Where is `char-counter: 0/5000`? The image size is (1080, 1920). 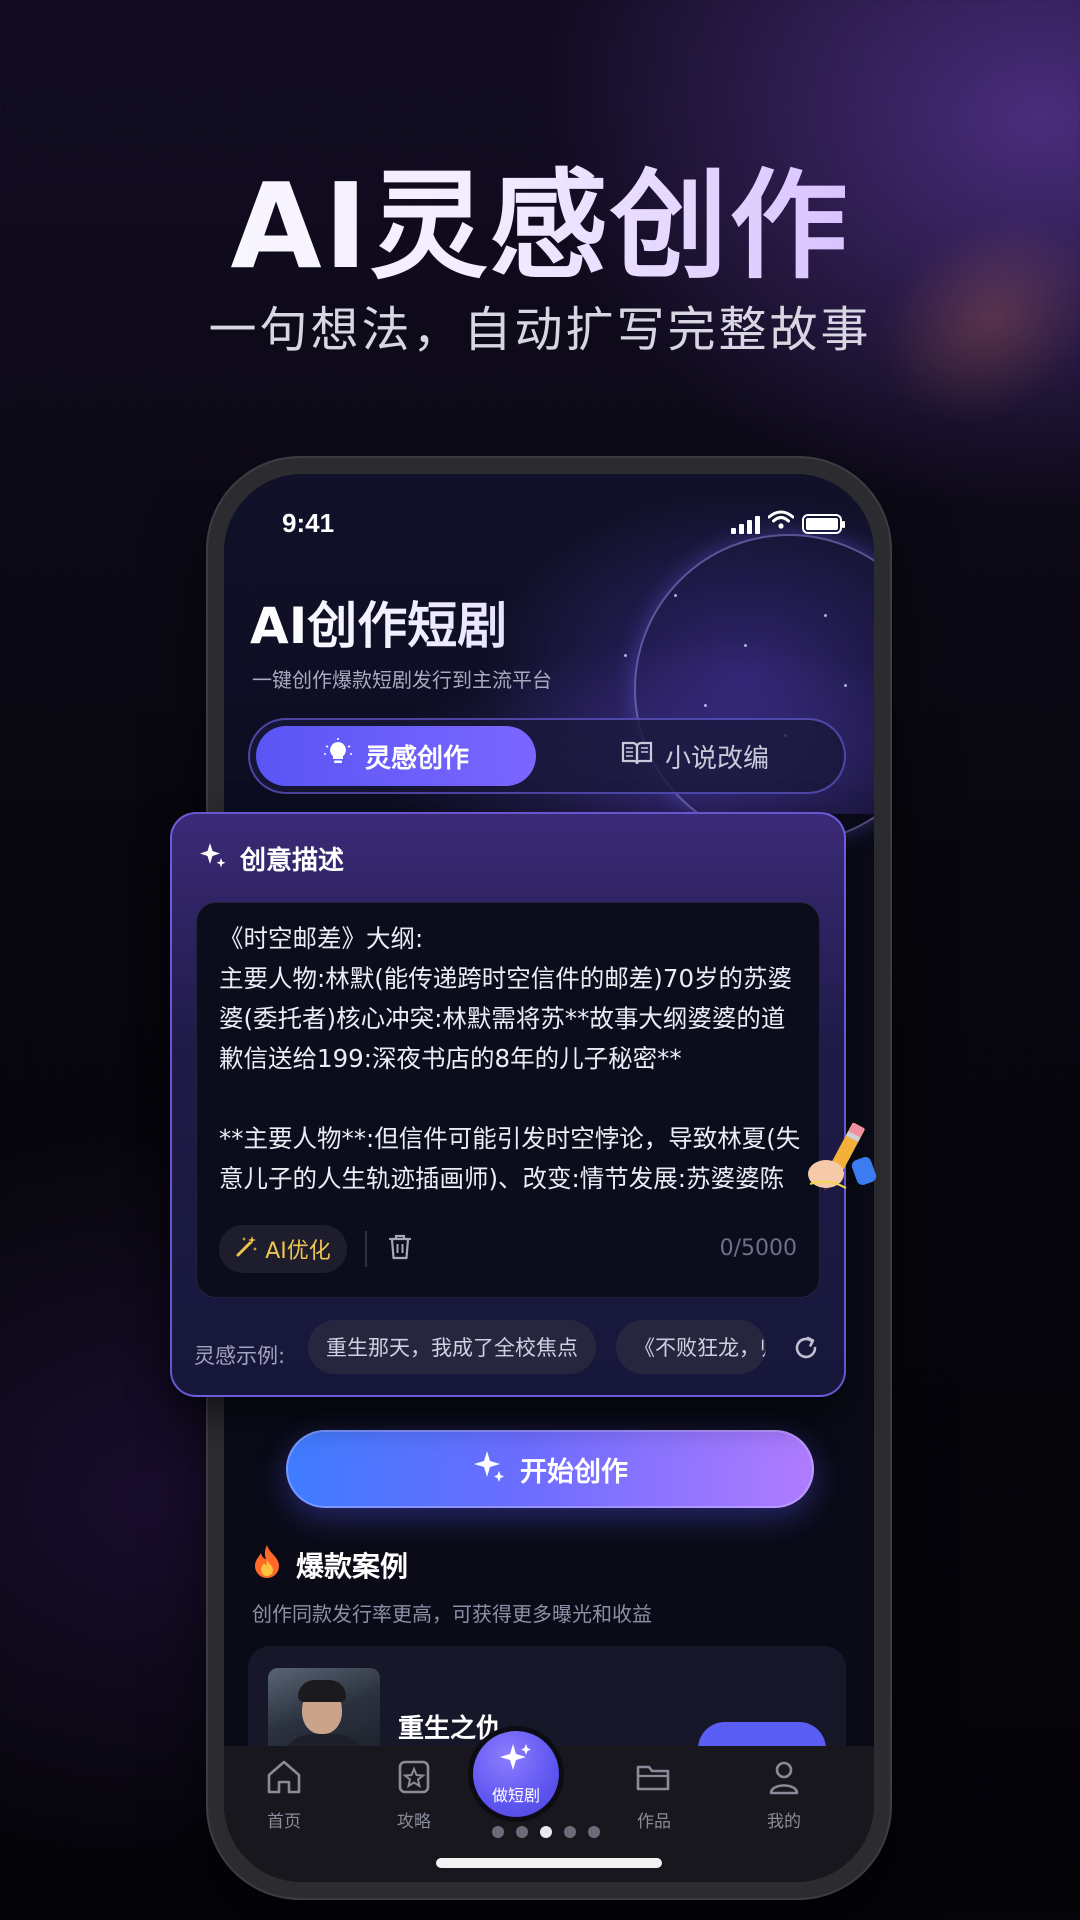
char-counter: 0/5000 is located at coordinates (758, 1248).